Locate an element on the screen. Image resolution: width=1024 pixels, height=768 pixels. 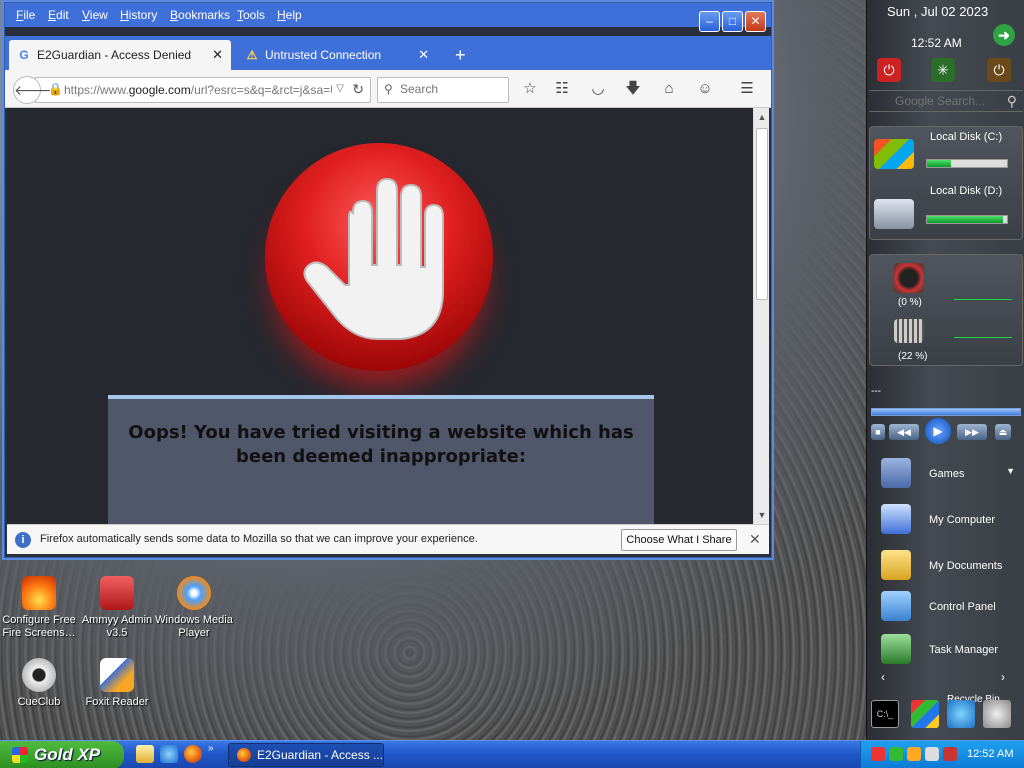
fast-forward-icon: ▶▶ is located at coordinates (972, 432).